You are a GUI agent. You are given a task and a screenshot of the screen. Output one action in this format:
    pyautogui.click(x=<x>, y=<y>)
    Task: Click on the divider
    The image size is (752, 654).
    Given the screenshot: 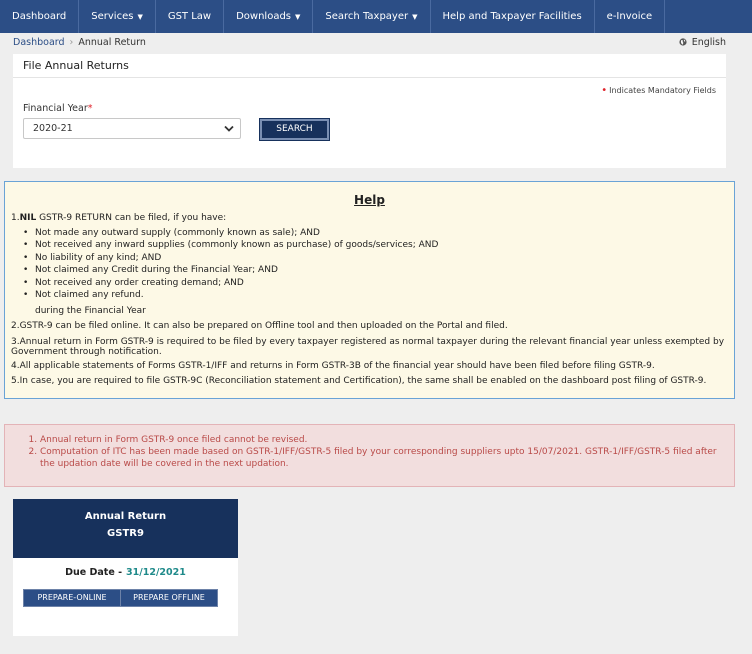 What is the action you would take?
    pyautogui.click(x=369, y=77)
    